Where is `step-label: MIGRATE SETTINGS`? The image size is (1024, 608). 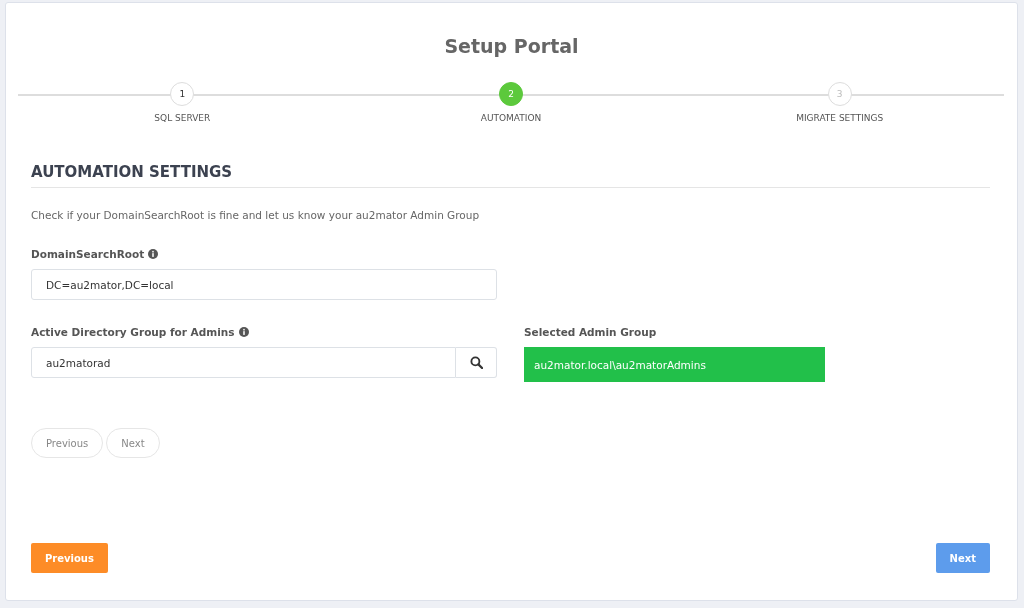 step-label: MIGRATE SETTINGS is located at coordinates (840, 118).